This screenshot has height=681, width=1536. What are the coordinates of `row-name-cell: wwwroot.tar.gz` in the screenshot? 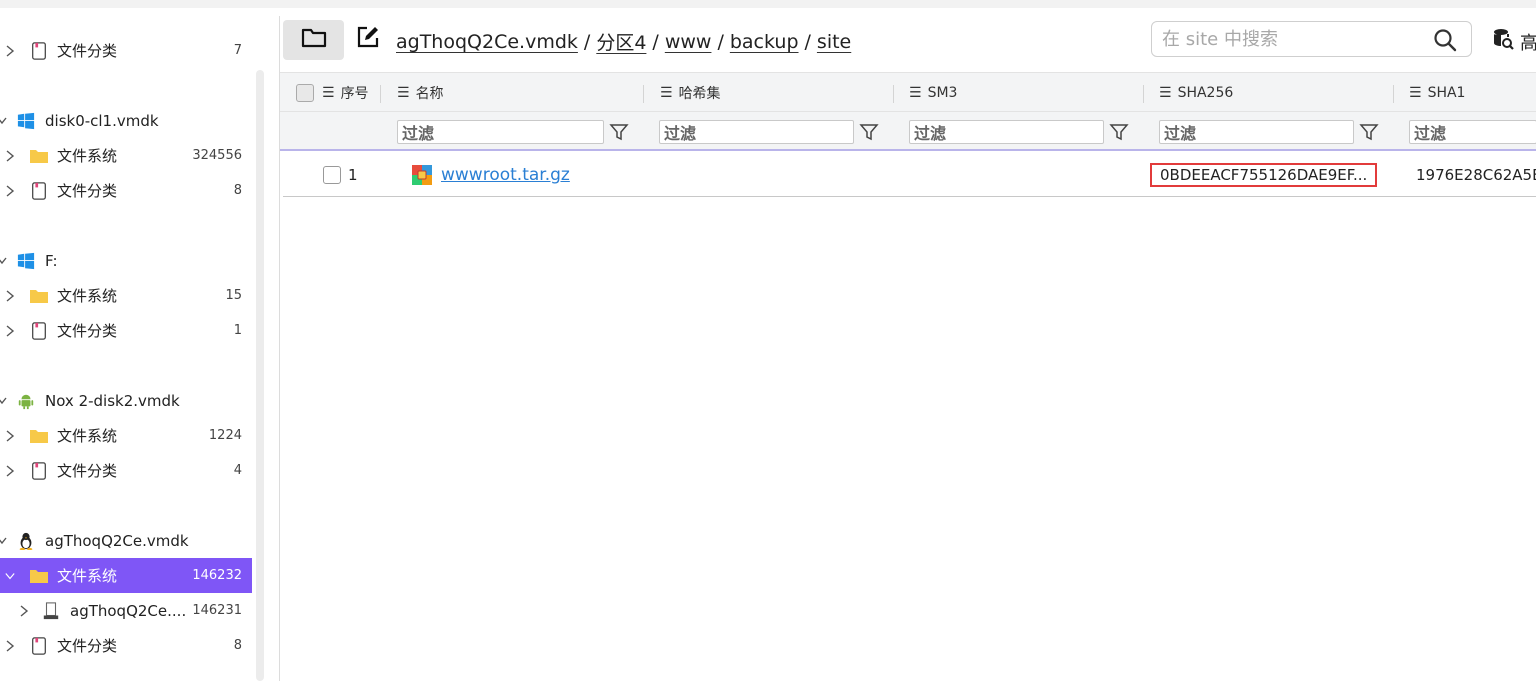 It's located at (490, 175).